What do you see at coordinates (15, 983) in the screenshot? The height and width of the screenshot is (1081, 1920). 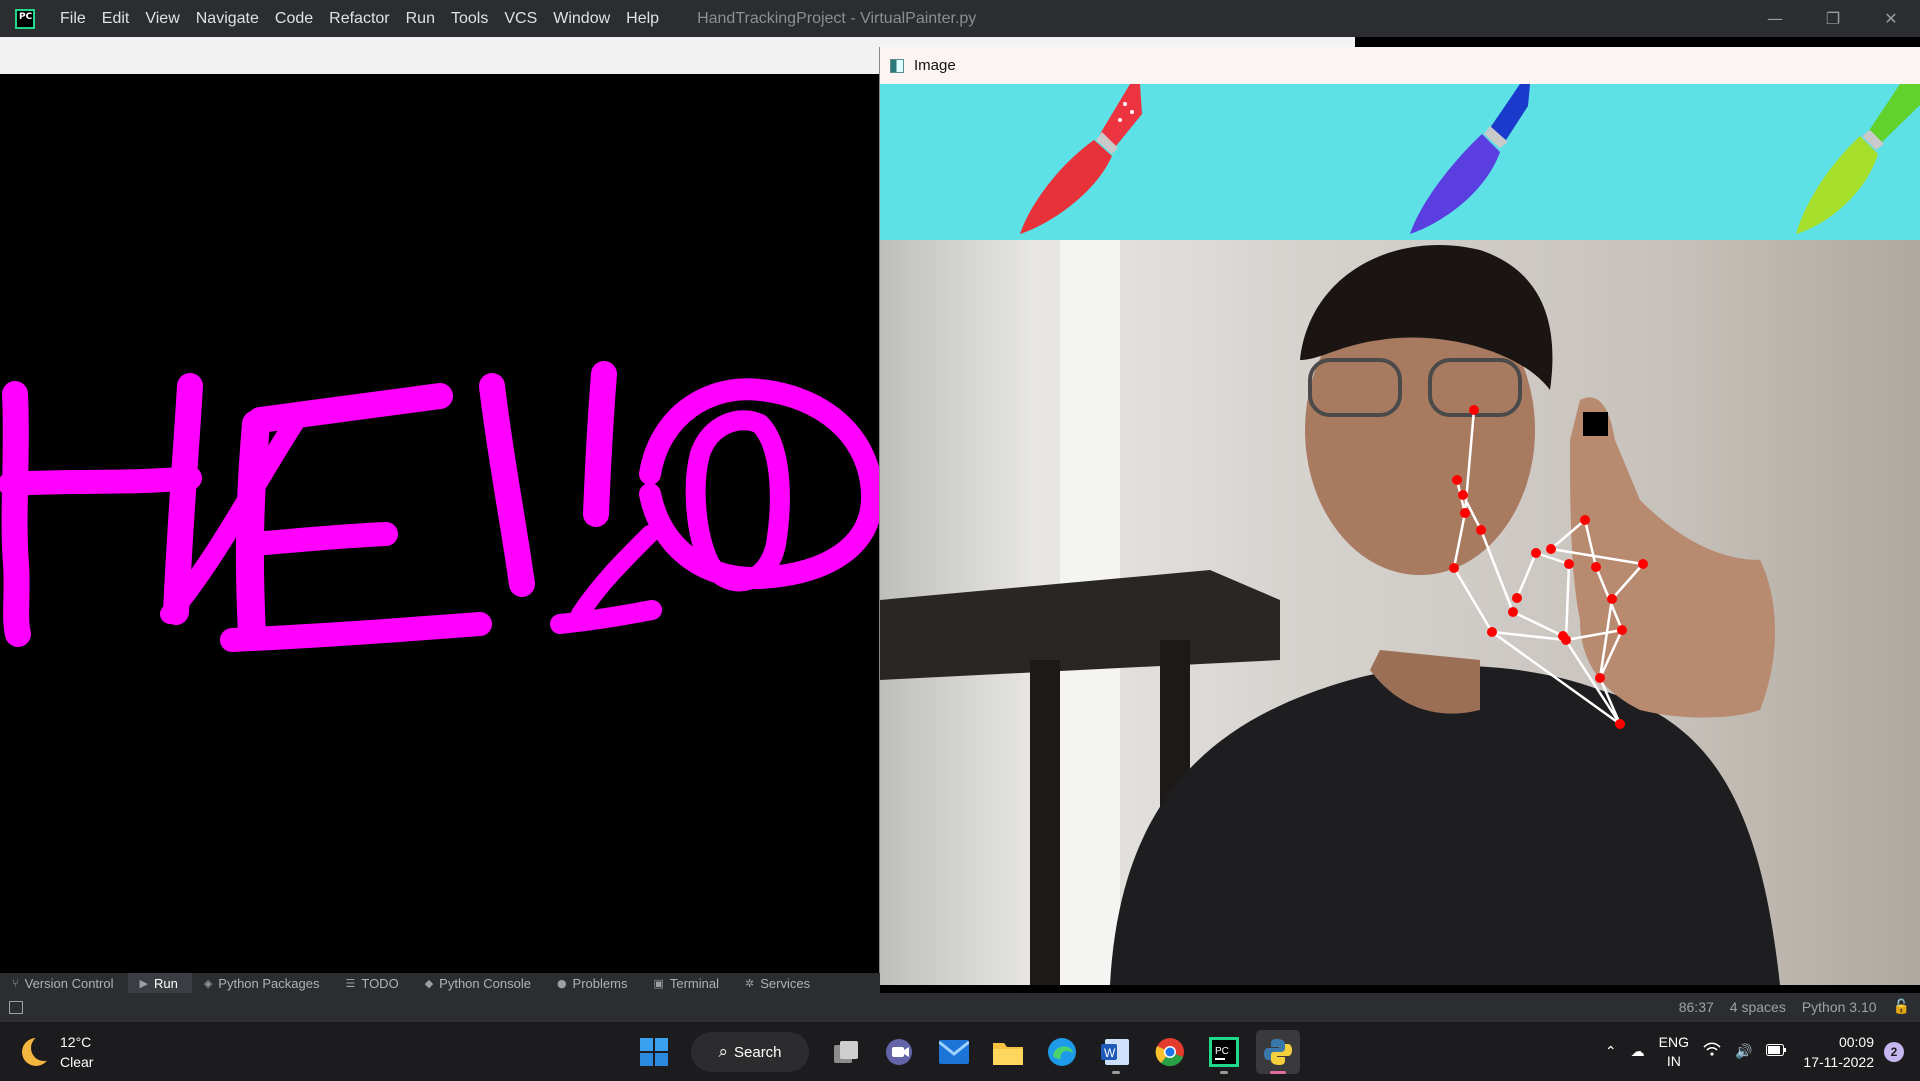 I see `branch-icon: ⑂` at bounding box center [15, 983].